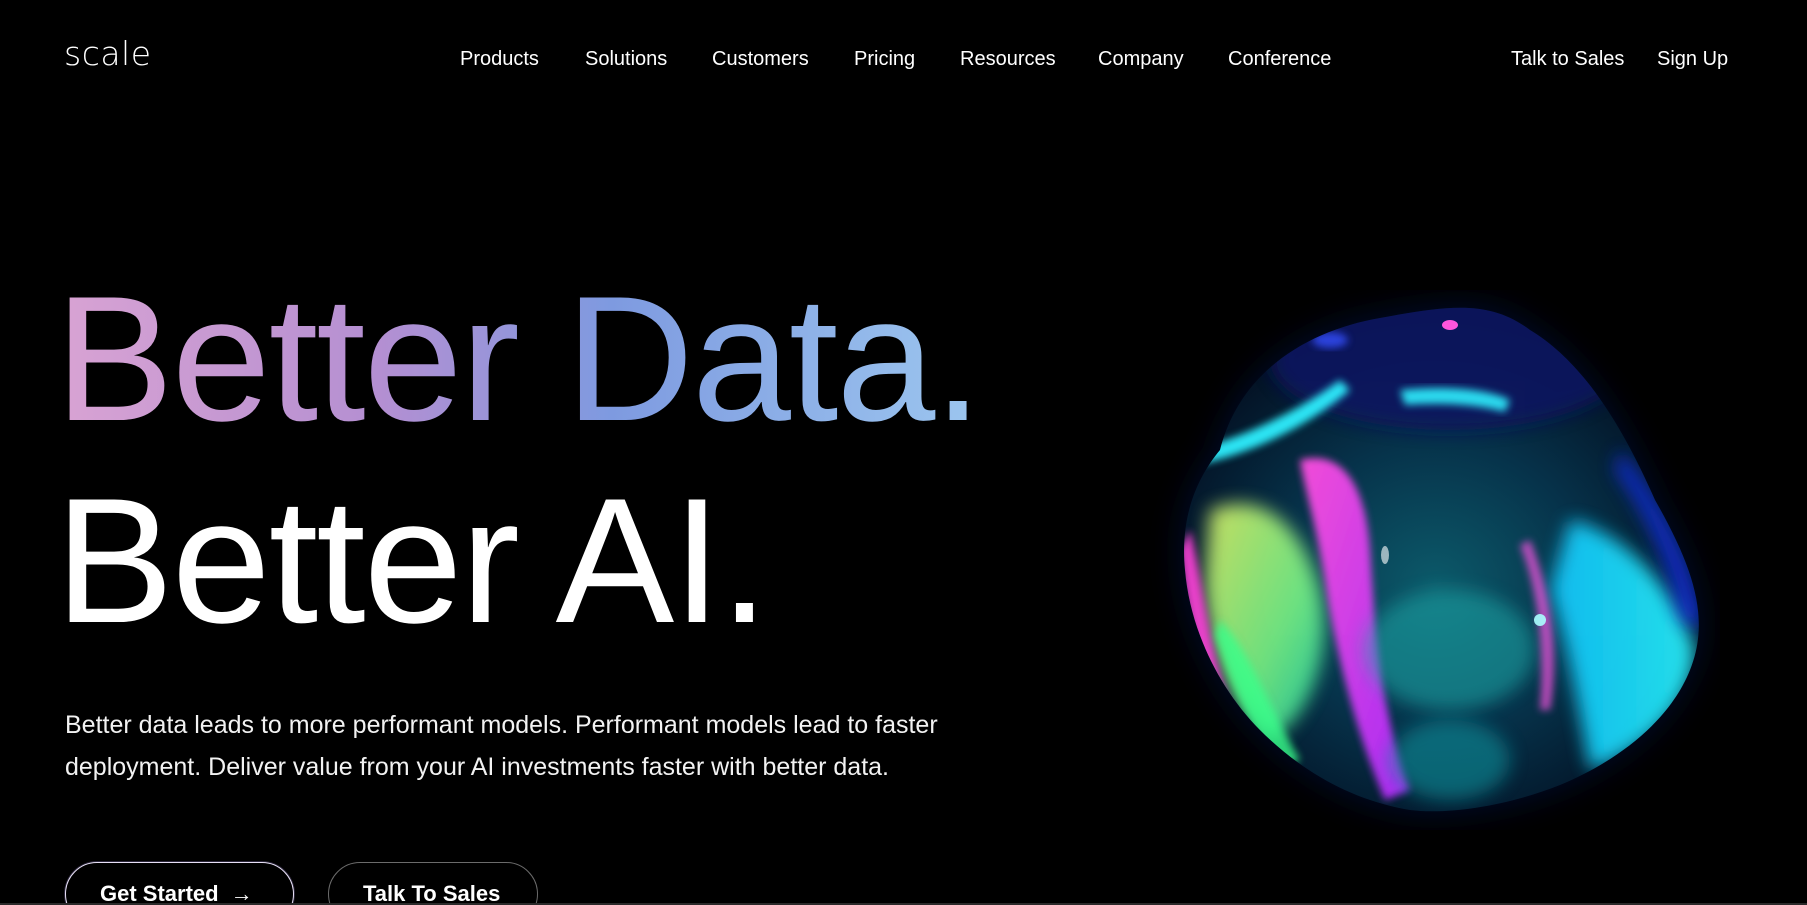 This screenshot has height=905, width=1807. Describe the element at coordinates (499, 59) in the screenshot. I see `nav-products: Products` at that location.